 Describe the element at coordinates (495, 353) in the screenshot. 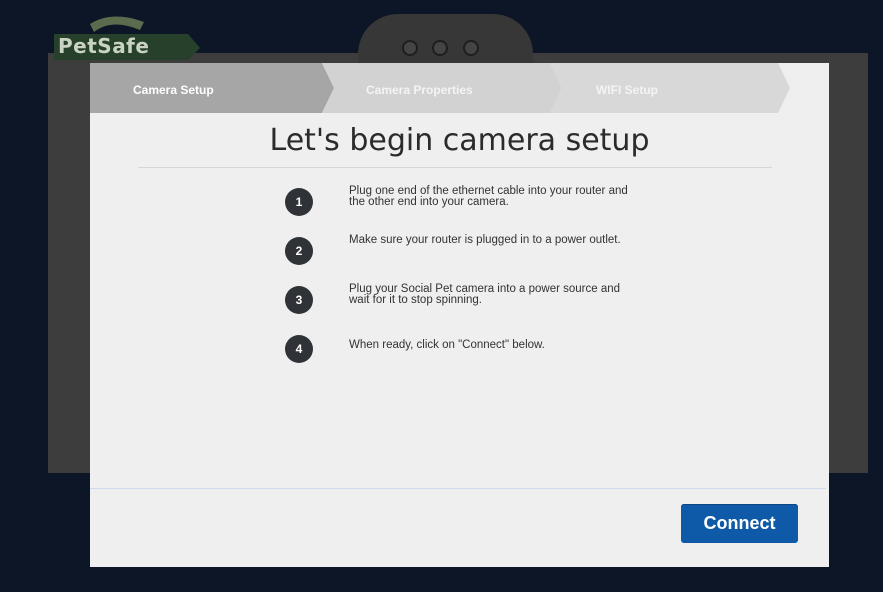

I see `list-item: 4 When ready, click on "Connect" below.` at that location.